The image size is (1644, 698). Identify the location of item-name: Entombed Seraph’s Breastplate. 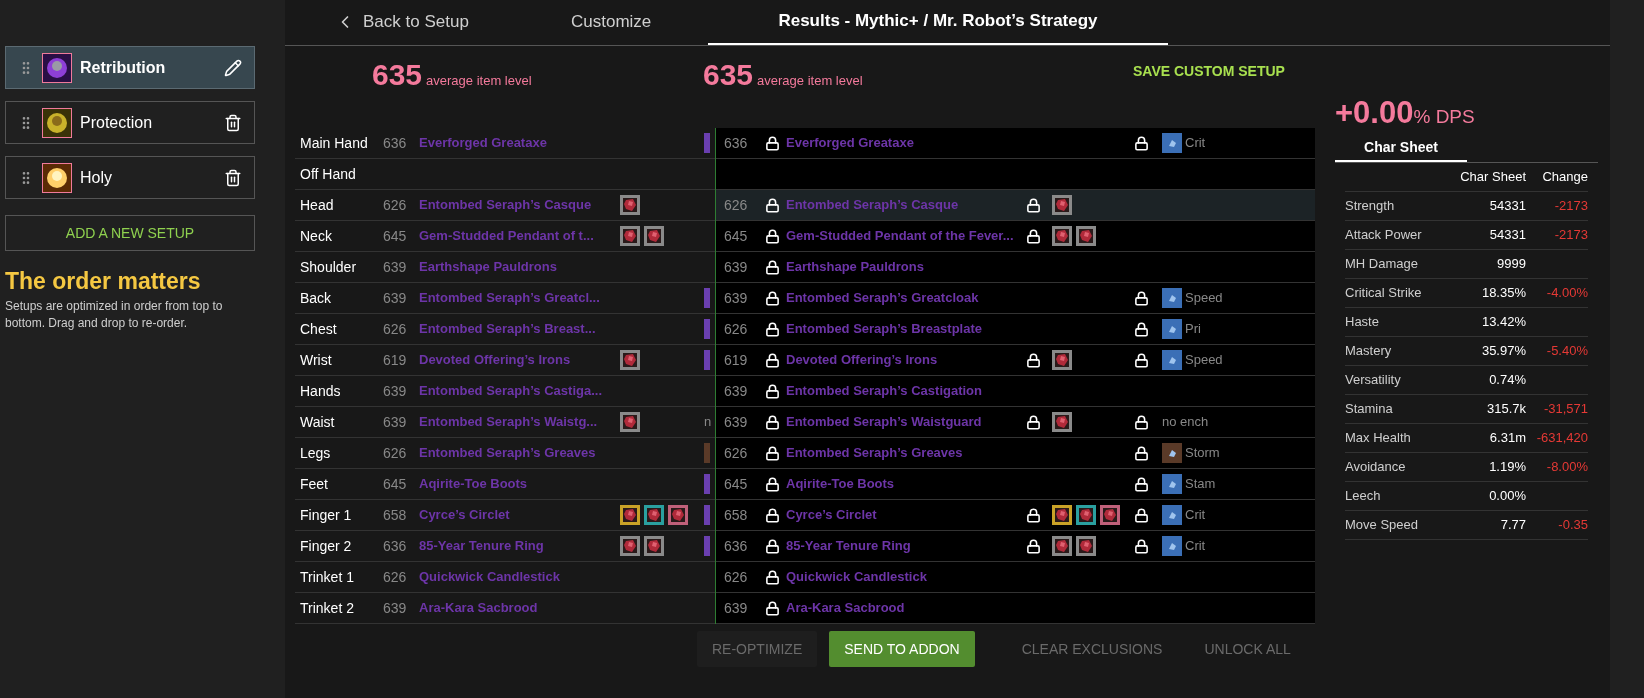
(906, 329).